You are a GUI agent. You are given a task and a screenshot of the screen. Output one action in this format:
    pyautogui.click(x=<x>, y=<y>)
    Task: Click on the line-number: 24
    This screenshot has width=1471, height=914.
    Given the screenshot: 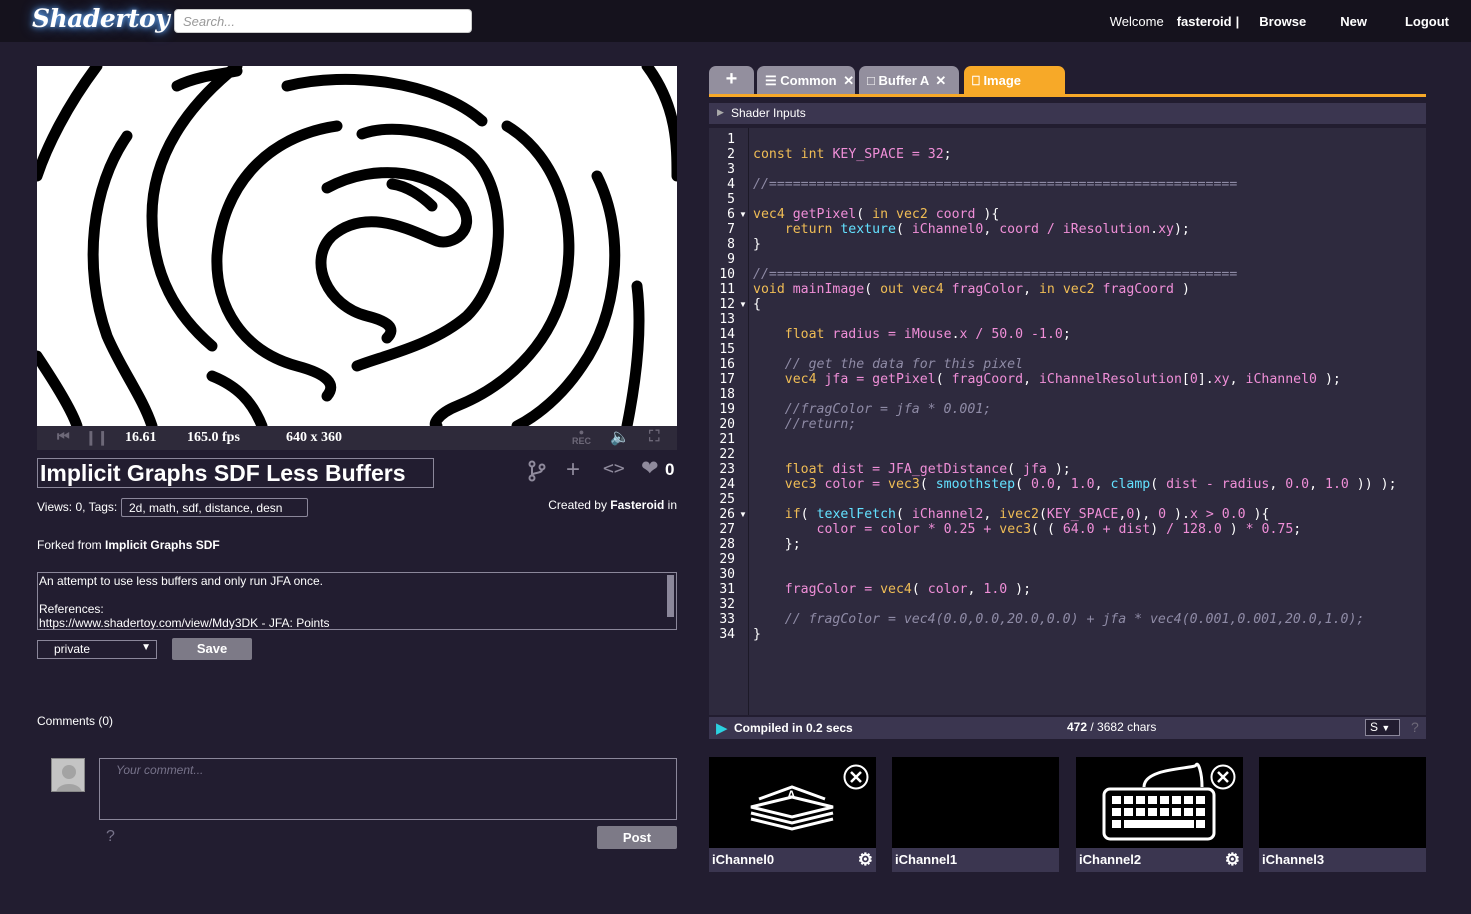 What is the action you would take?
    pyautogui.click(x=727, y=484)
    